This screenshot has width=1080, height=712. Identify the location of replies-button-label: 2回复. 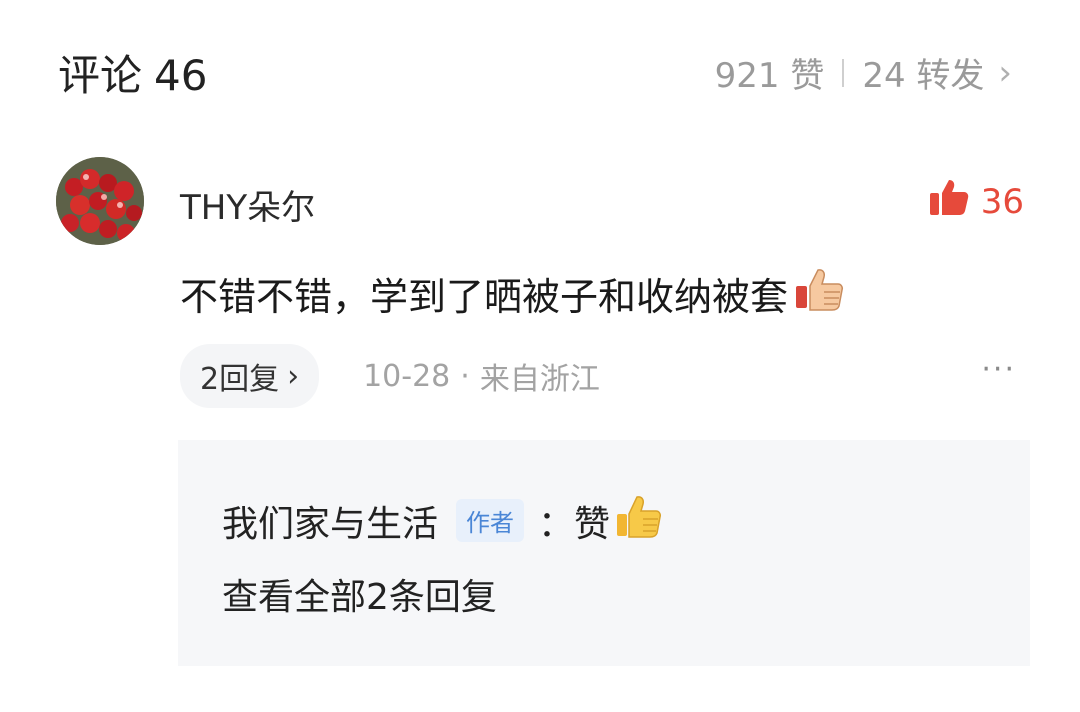
(240, 379).